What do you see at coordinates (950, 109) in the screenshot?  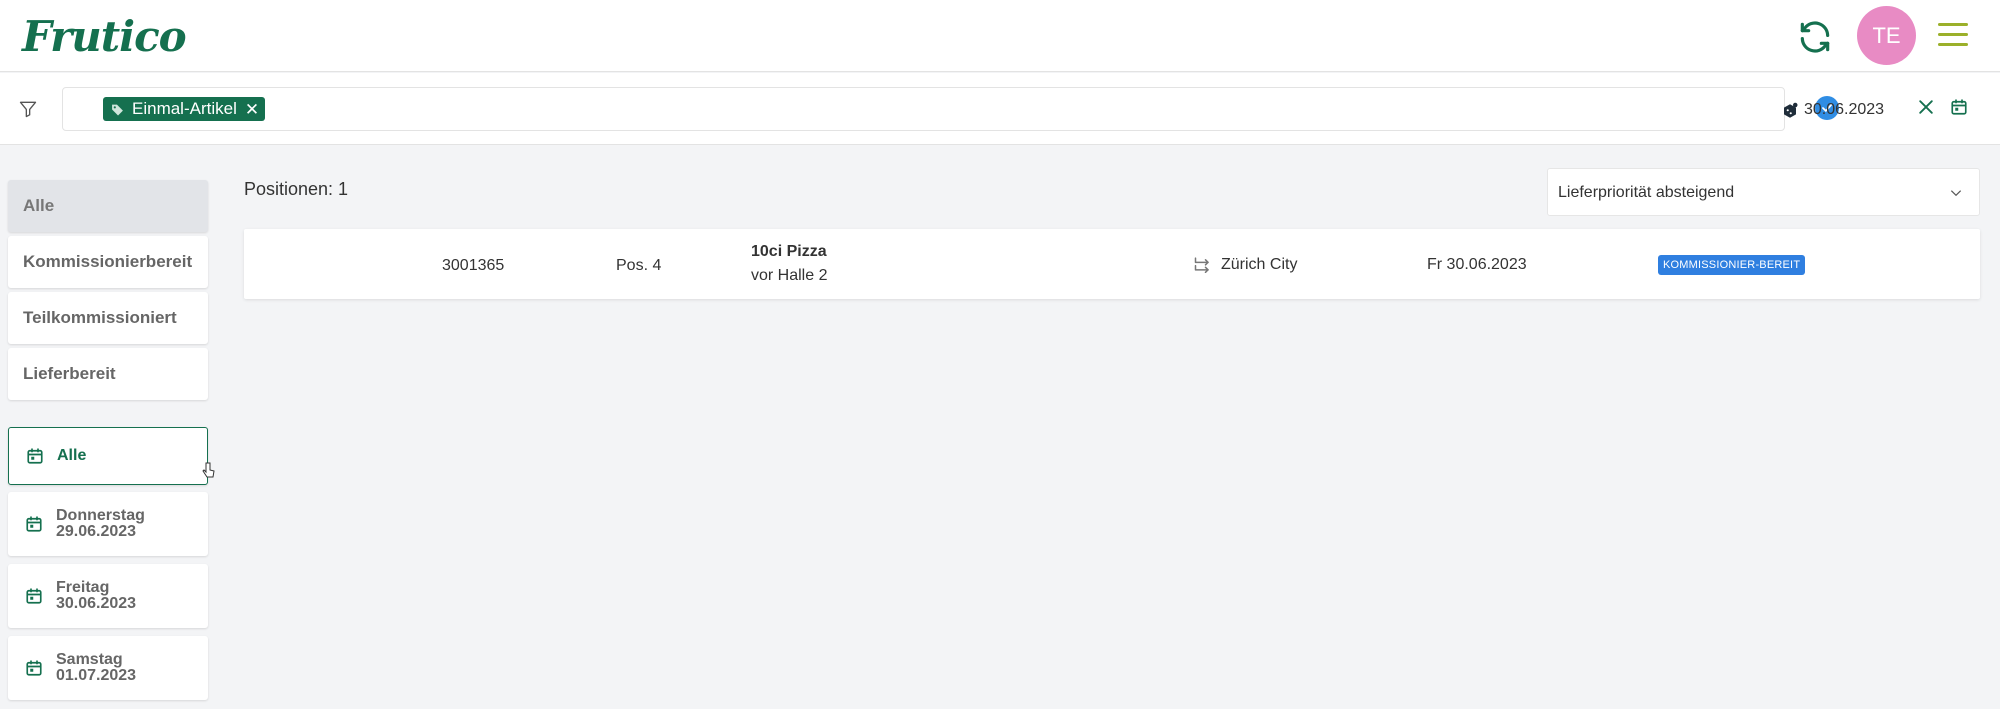 I see `filter-search-input: Einmal-Artikel ✕` at bounding box center [950, 109].